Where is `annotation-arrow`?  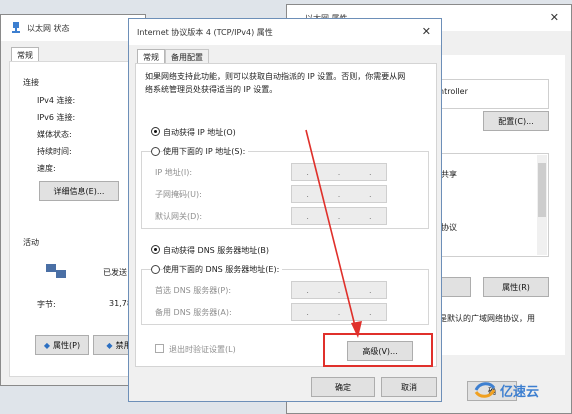
annotation-arrow is located at coordinates (333, 233).